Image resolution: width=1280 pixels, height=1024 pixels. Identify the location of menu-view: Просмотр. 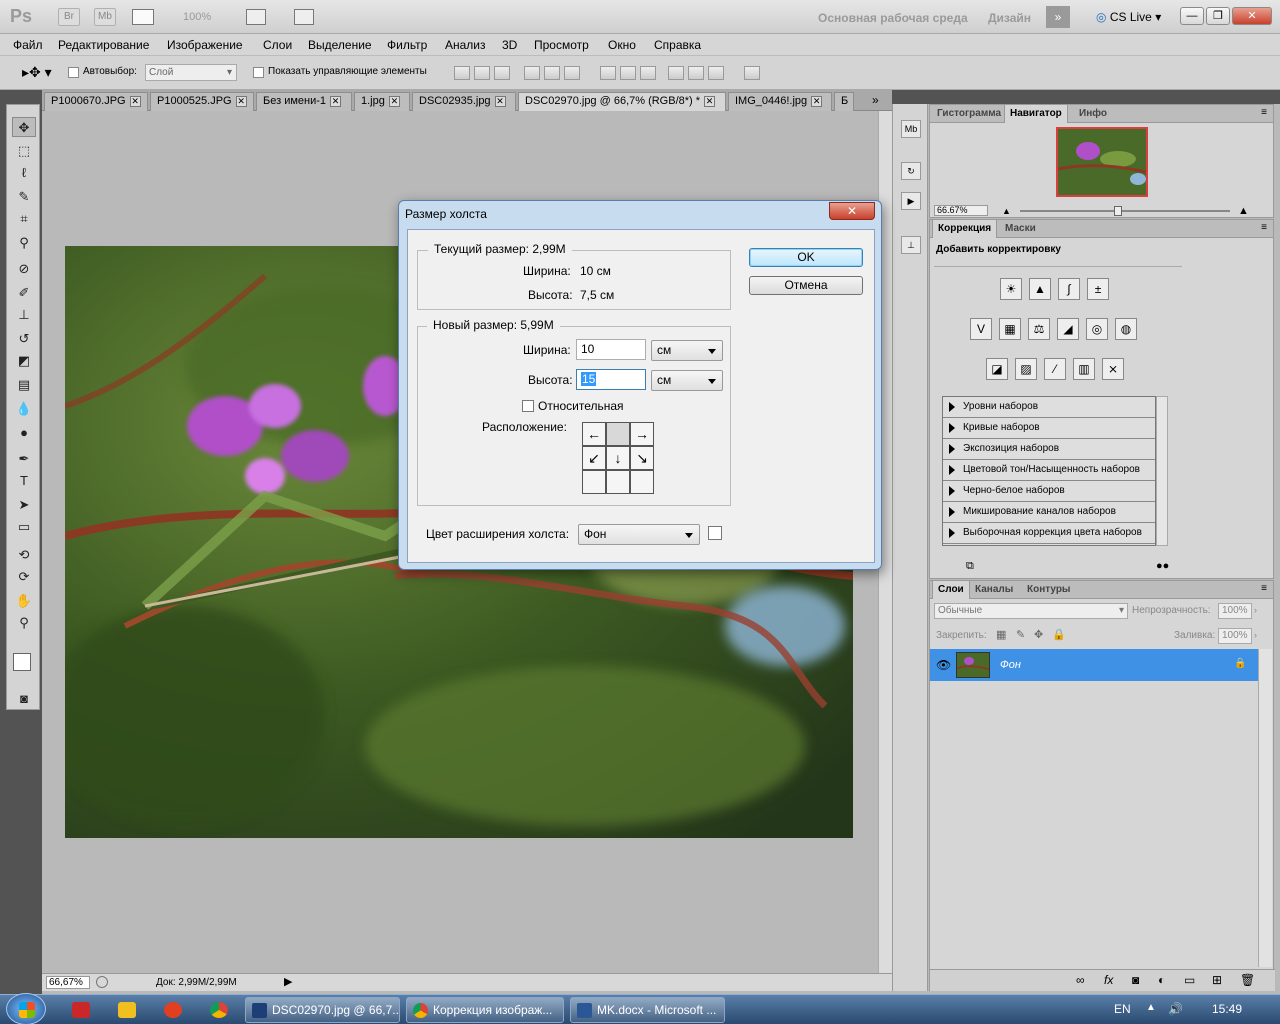
(561, 45).